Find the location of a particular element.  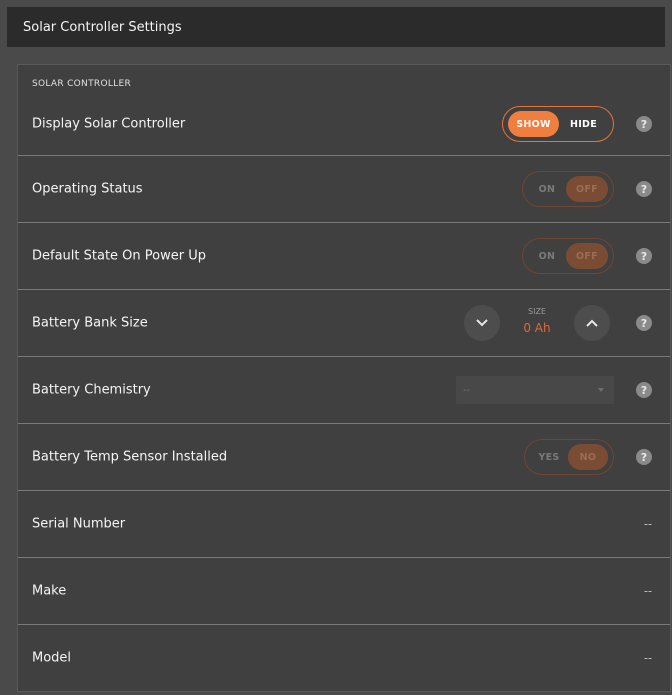

row-serial-number: Serial Number -- is located at coordinates (344, 524).